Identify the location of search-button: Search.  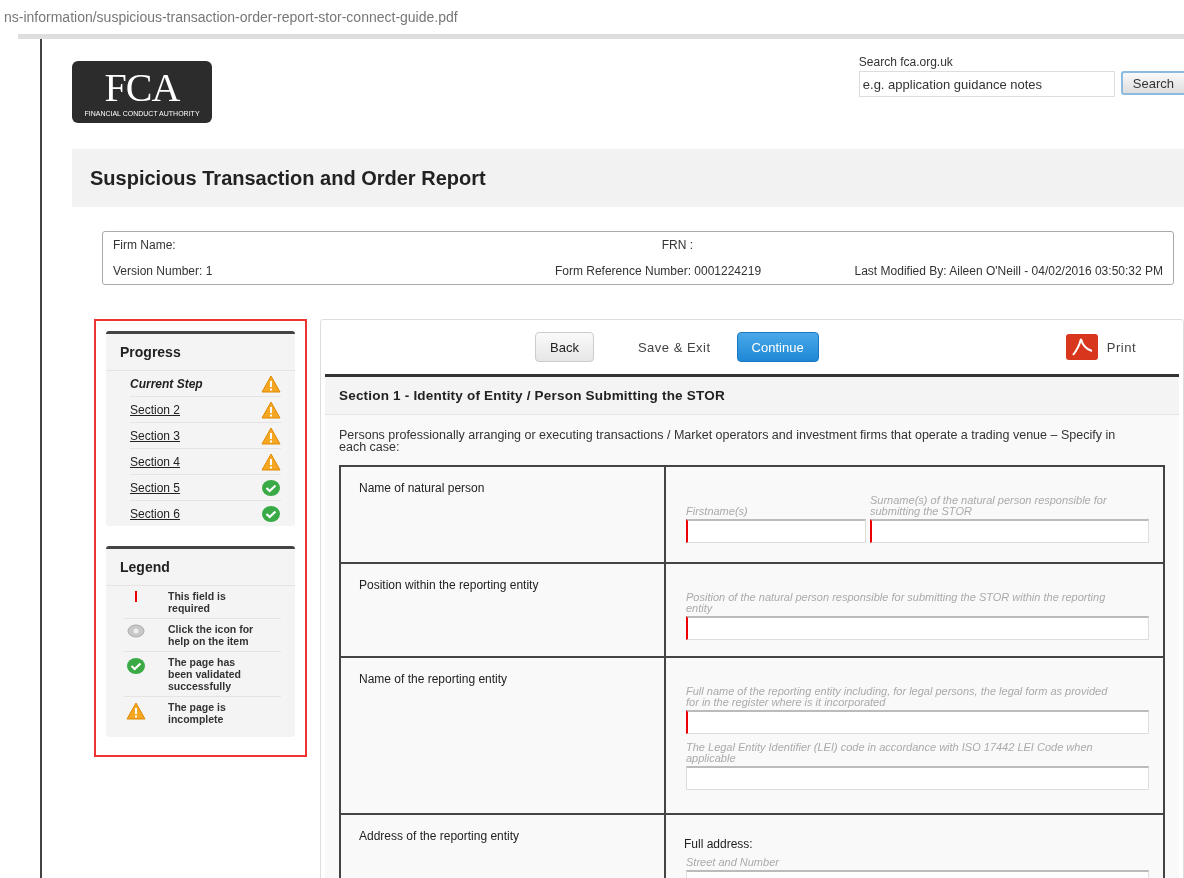
(1152, 83).